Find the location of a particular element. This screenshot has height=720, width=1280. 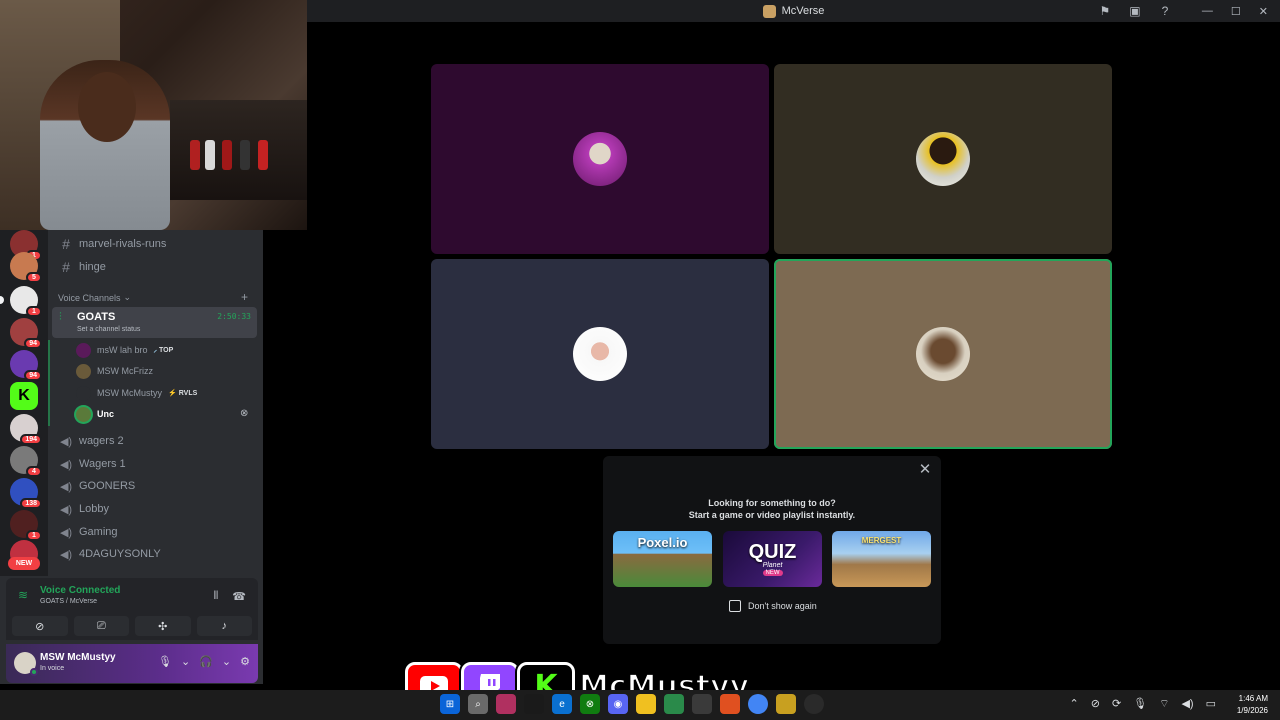

category-name: Voice Channels is located at coordinates (89, 297).